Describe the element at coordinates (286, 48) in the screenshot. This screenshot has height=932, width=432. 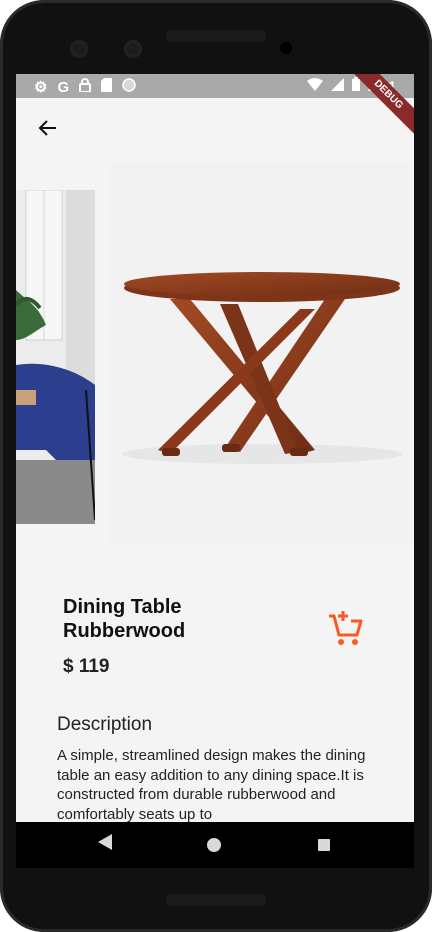
I see `proximity-sensor` at that location.